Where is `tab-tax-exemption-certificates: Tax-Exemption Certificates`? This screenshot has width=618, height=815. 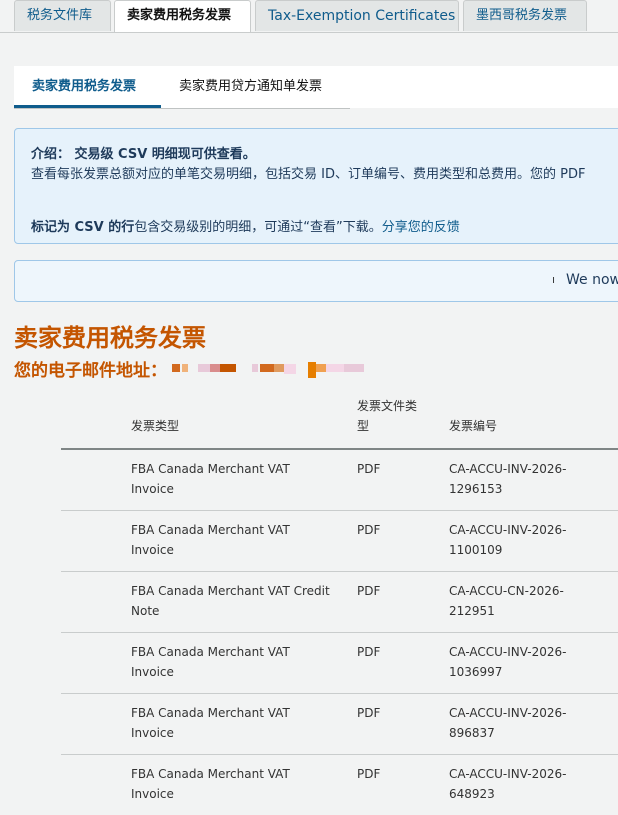 tab-tax-exemption-certificates: Tax-Exemption Certificates is located at coordinates (357, 15).